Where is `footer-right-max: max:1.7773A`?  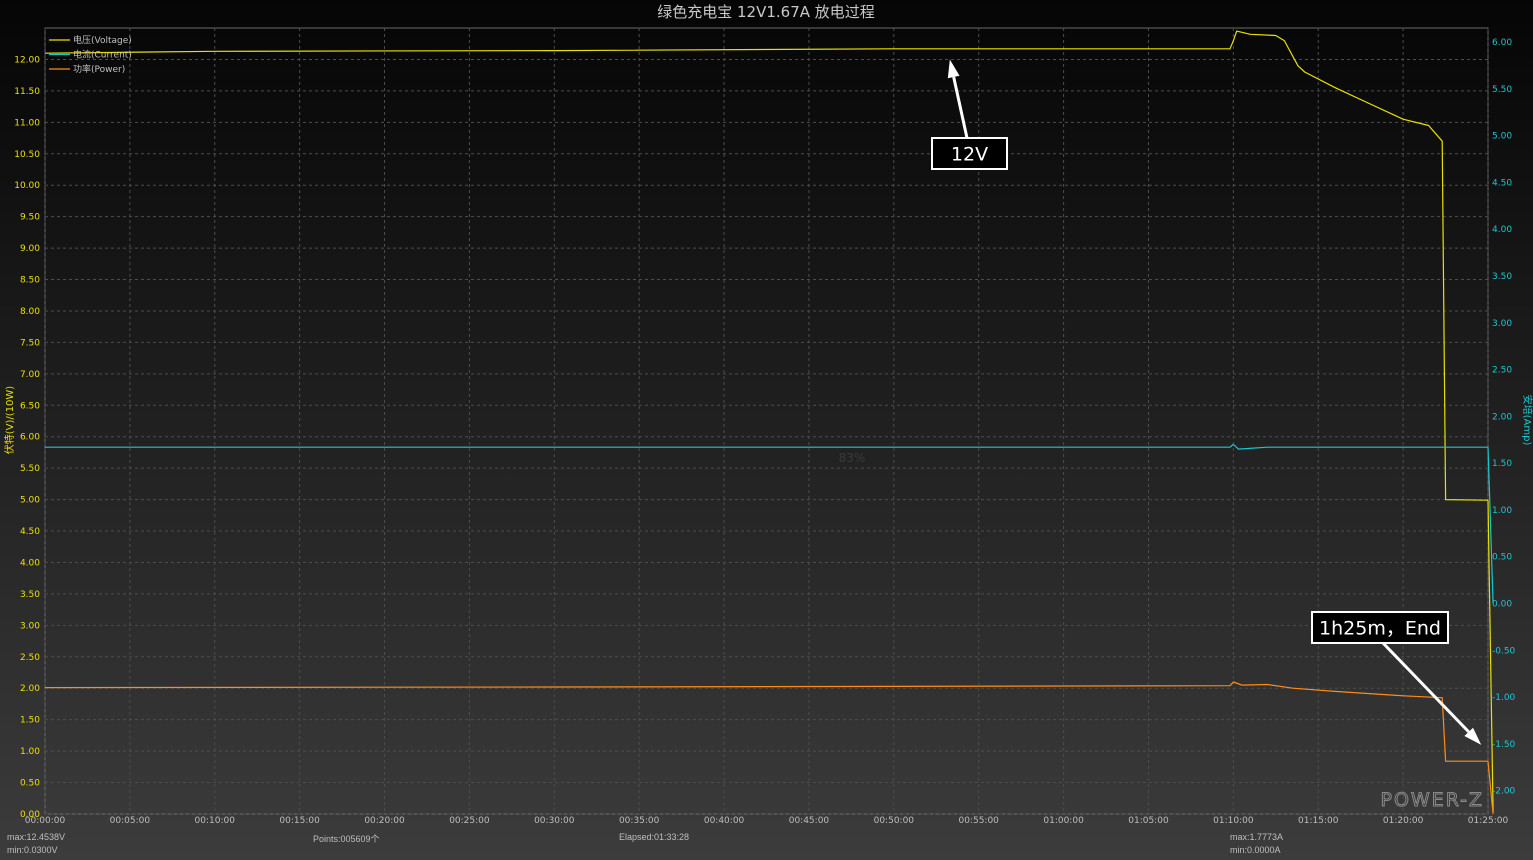 footer-right-max: max:1.7773A is located at coordinates (1257, 837).